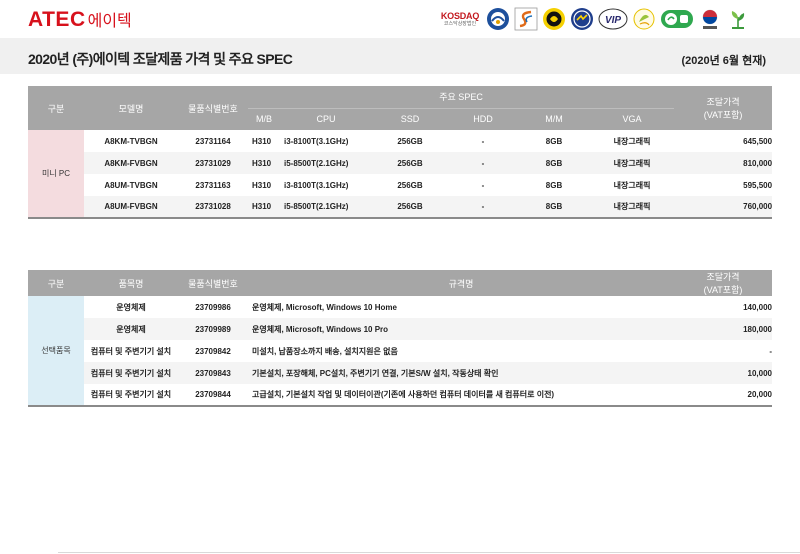 The height and width of the screenshot is (554, 800). What do you see at coordinates (131, 307) in the screenshot?
I see `item-name-cell: 운영체제` at bounding box center [131, 307].